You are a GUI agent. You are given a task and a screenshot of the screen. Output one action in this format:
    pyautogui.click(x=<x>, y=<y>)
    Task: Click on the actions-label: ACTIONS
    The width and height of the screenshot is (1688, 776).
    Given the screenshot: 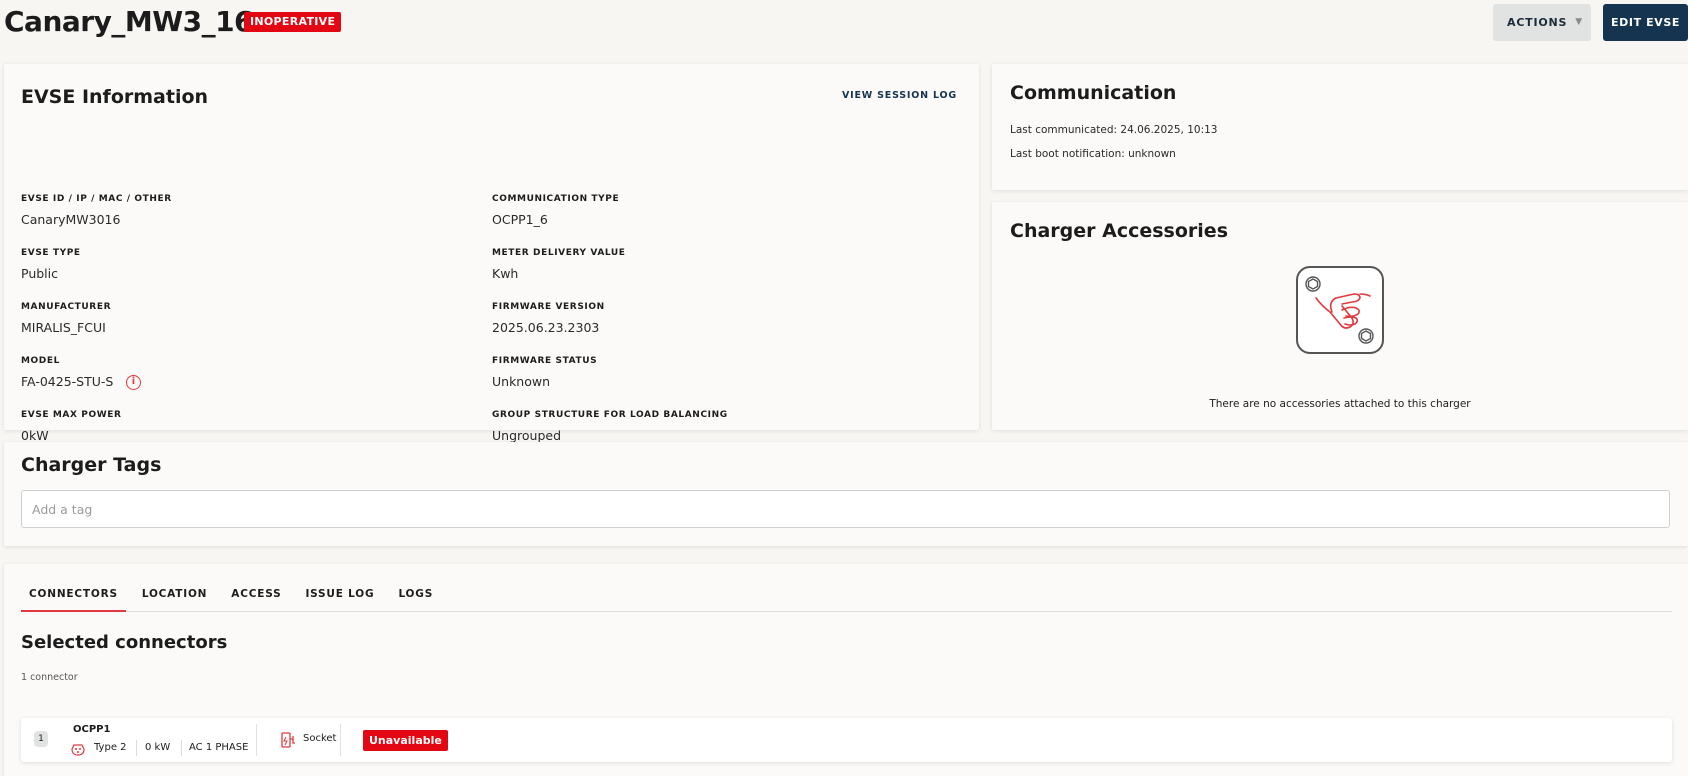 What is the action you would take?
    pyautogui.click(x=1537, y=22)
    